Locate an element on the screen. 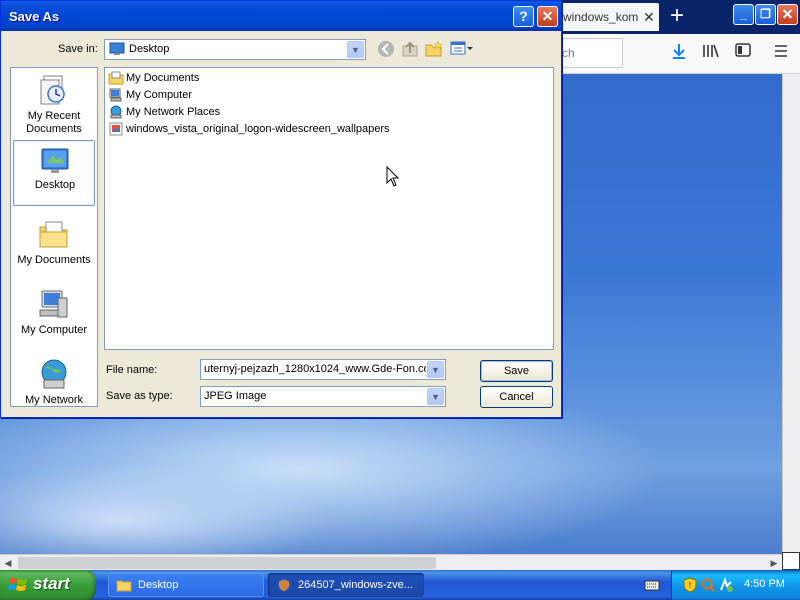  system-tray: ! 4:50 PM is located at coordinates (735, 585).